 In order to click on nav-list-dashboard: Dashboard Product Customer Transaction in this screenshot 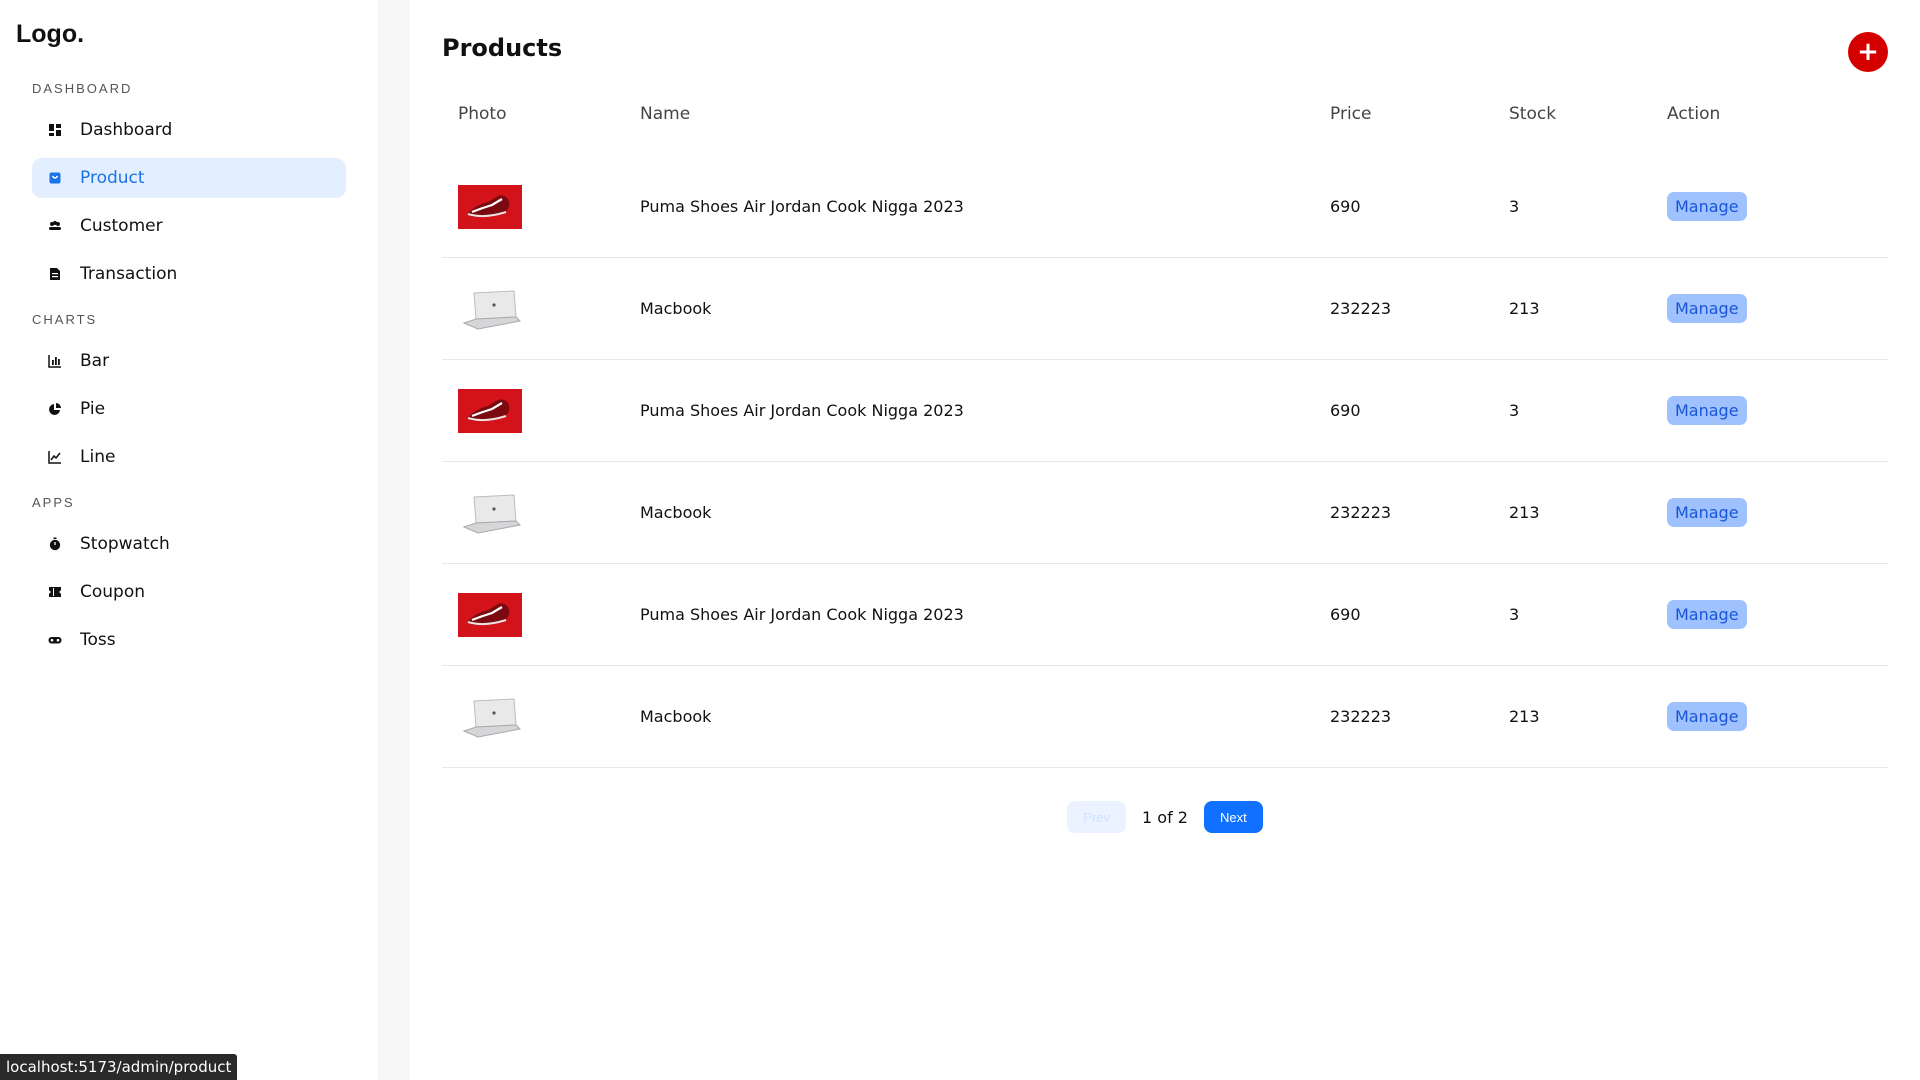, I will do `click(189, 202)`.